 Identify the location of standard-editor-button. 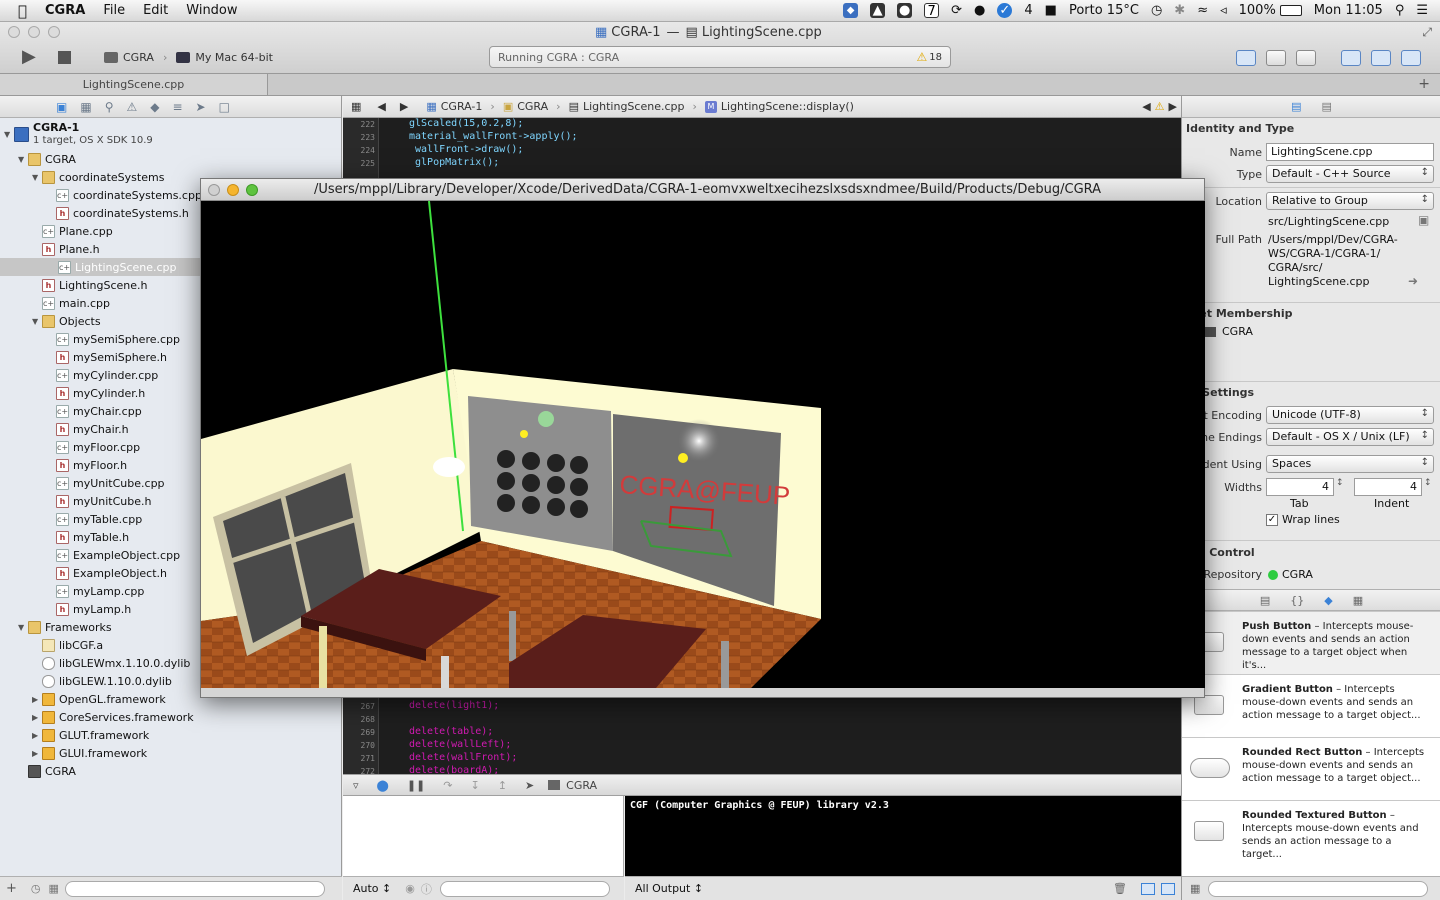
(1246, 58).